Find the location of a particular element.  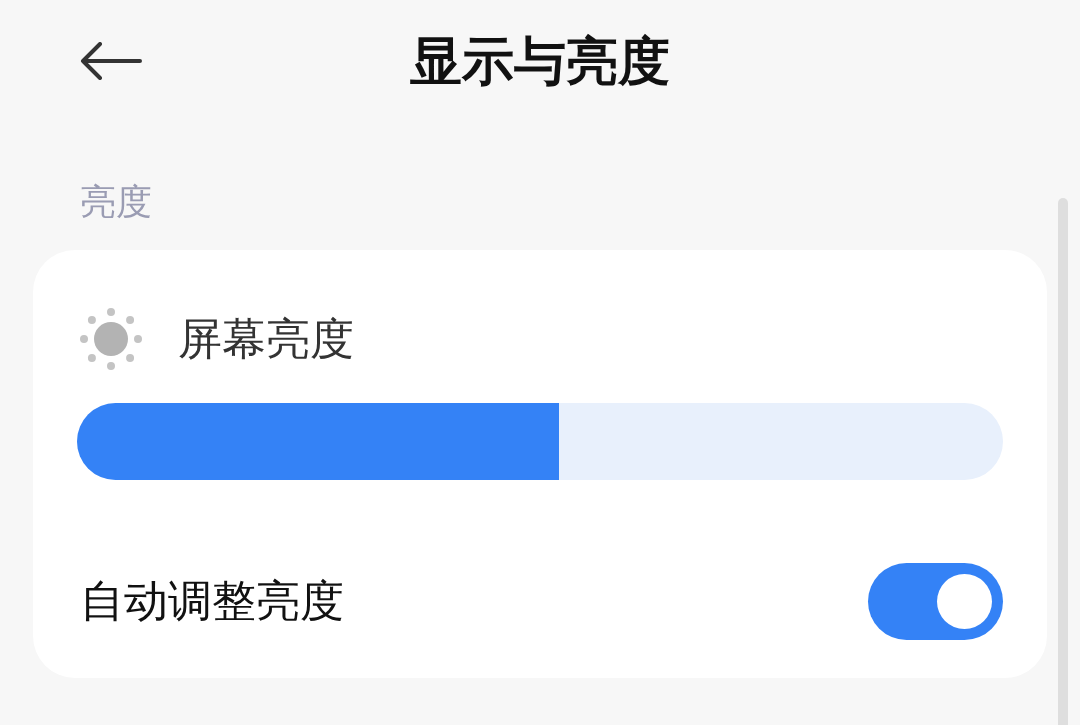

brightness-slider-fill is located at coordinates (318, 442).